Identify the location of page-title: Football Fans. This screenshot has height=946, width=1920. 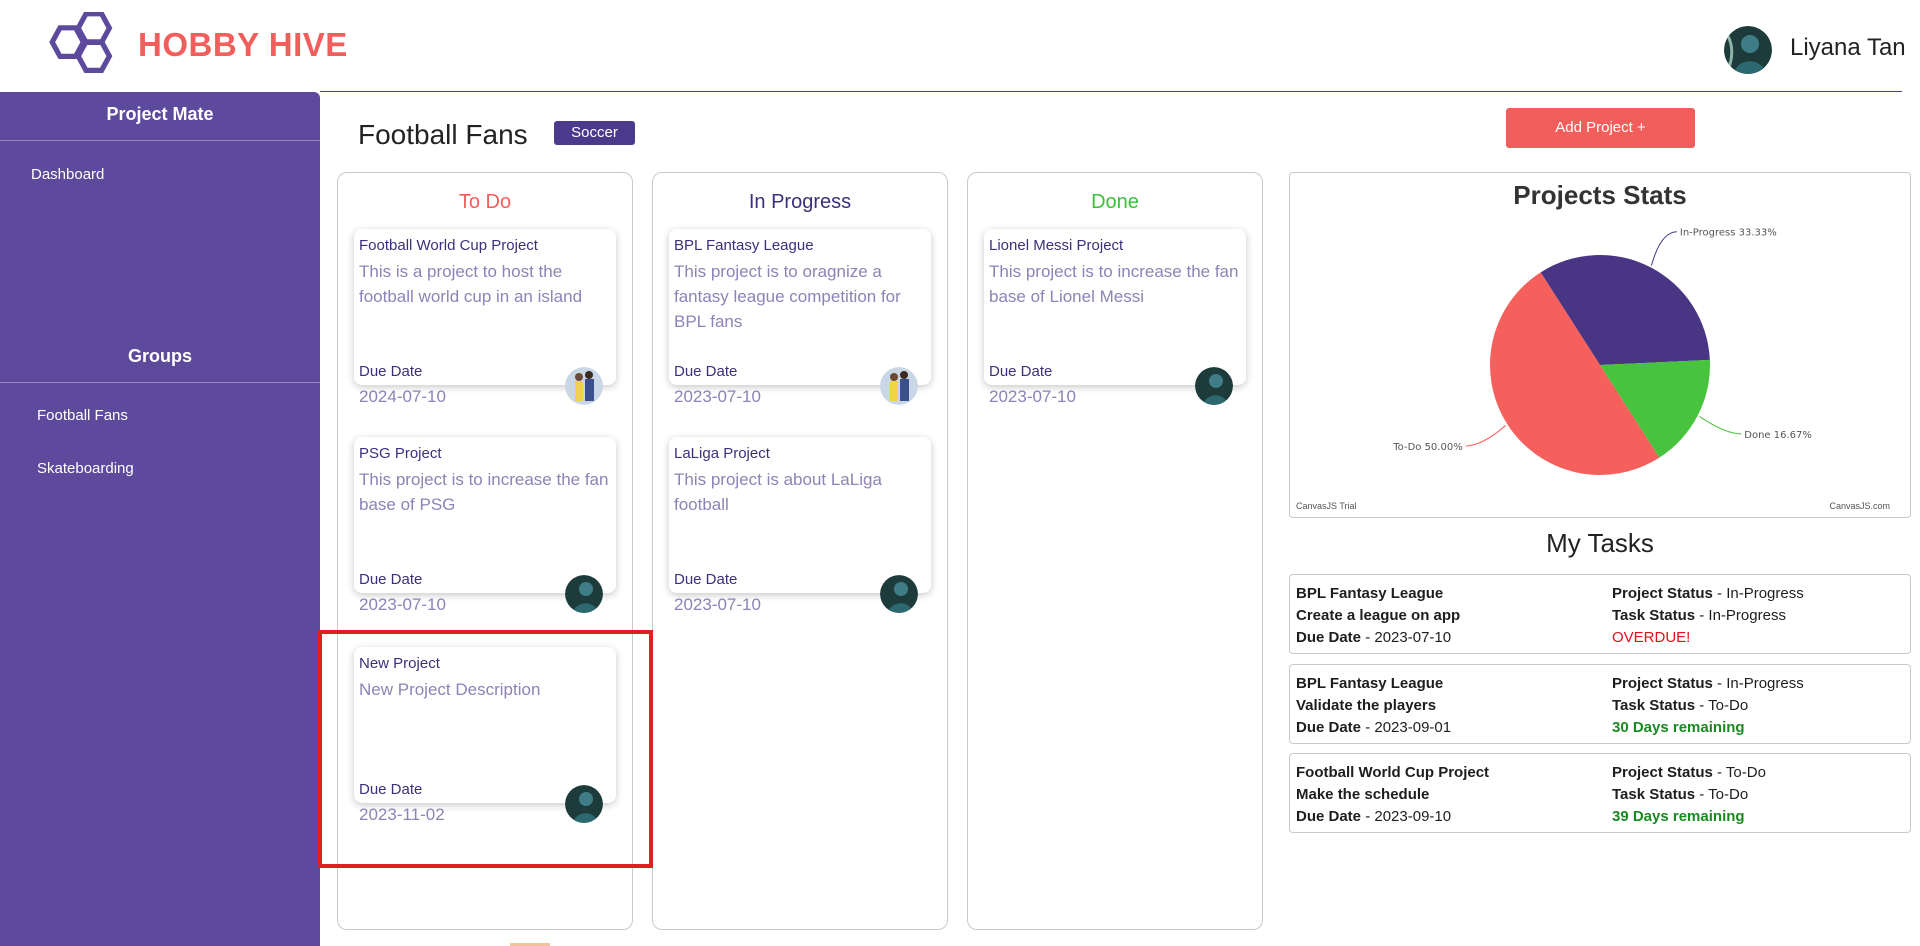
(443, 134).